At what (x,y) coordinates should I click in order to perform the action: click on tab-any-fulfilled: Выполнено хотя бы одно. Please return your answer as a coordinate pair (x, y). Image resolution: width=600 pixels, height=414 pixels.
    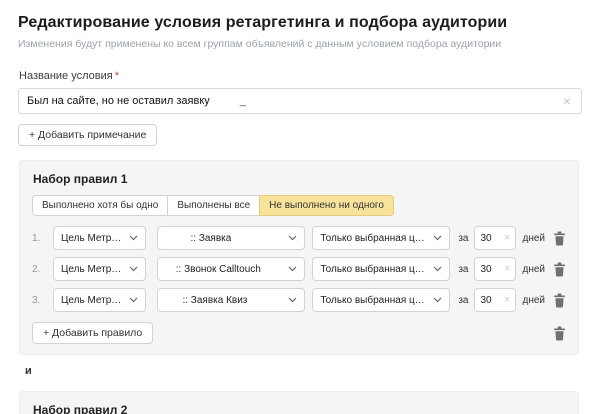
    Looking at the image, I should click on (100, 205).